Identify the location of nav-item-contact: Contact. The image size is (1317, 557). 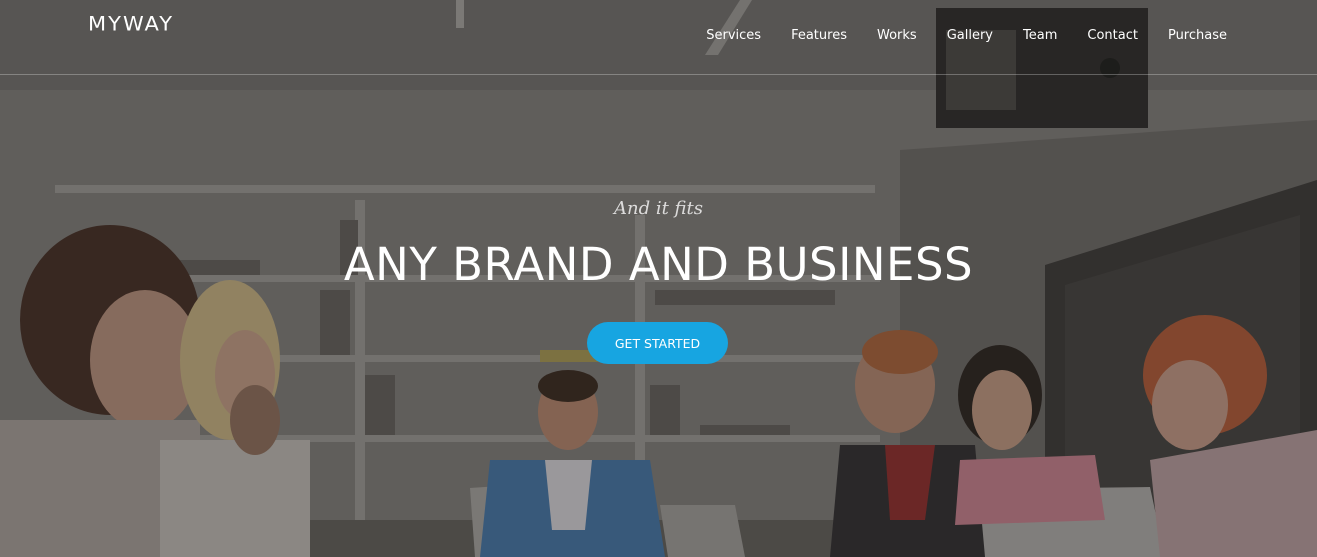
(1112, 35).